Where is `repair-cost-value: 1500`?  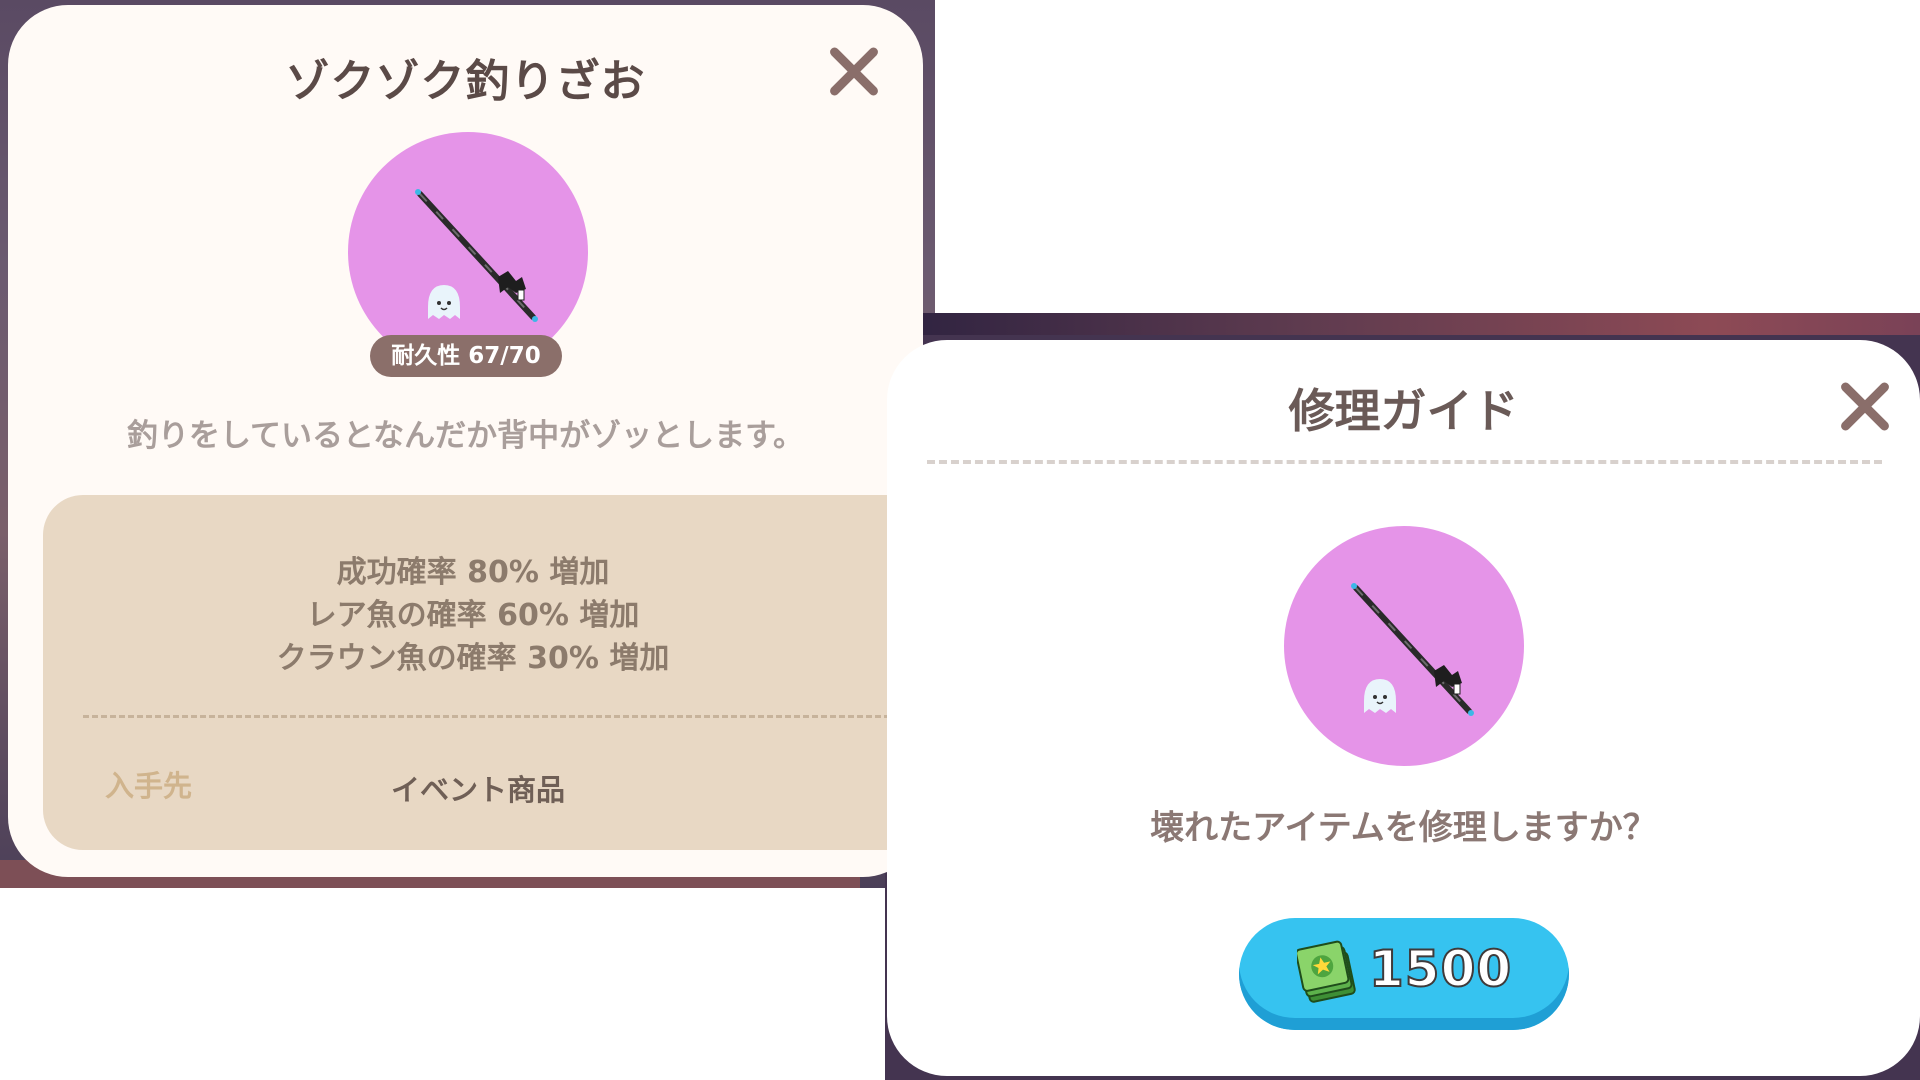
repair-cost-value: 1500 is located at coordinates (1440, 969).